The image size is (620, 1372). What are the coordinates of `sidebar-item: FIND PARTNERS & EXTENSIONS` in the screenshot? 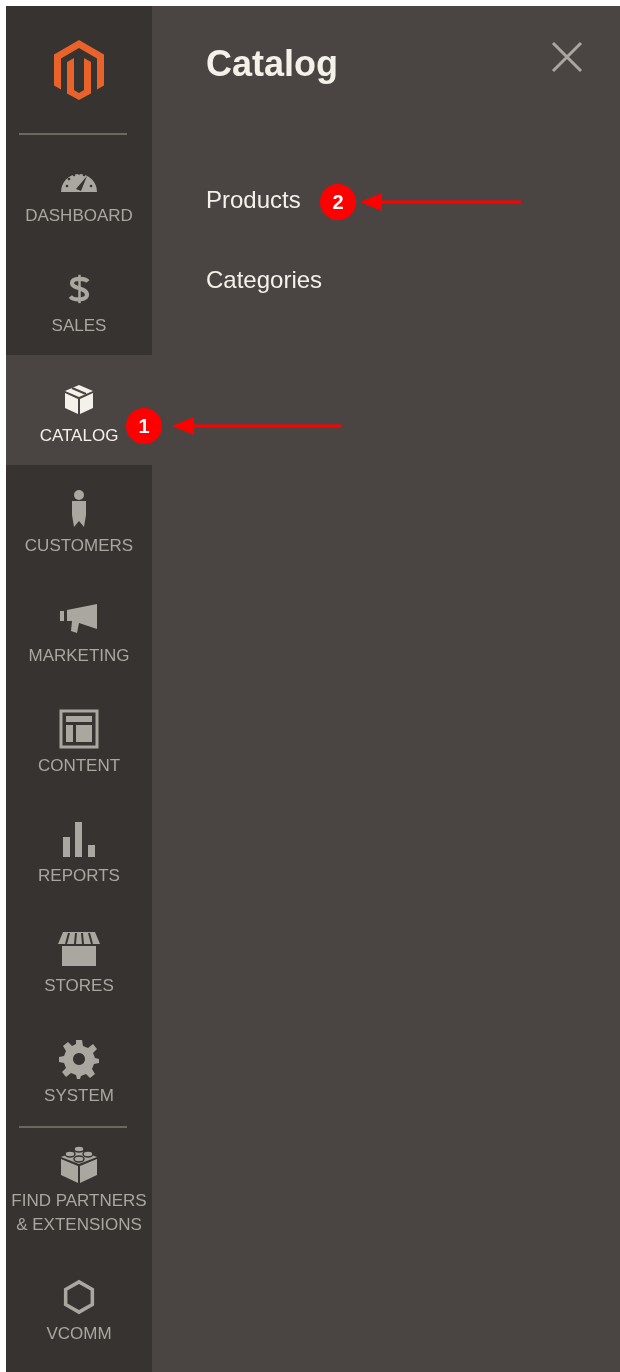 It's located at (79, 1189).